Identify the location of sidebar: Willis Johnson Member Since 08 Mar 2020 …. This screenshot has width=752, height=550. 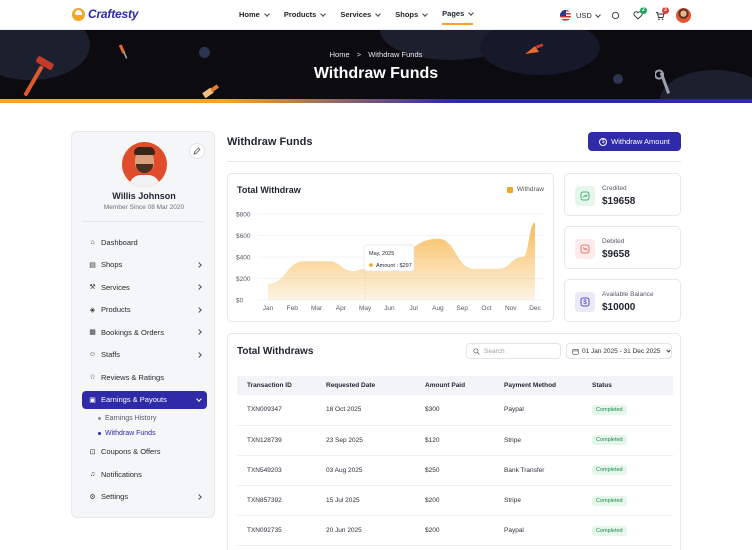
(143, 324).